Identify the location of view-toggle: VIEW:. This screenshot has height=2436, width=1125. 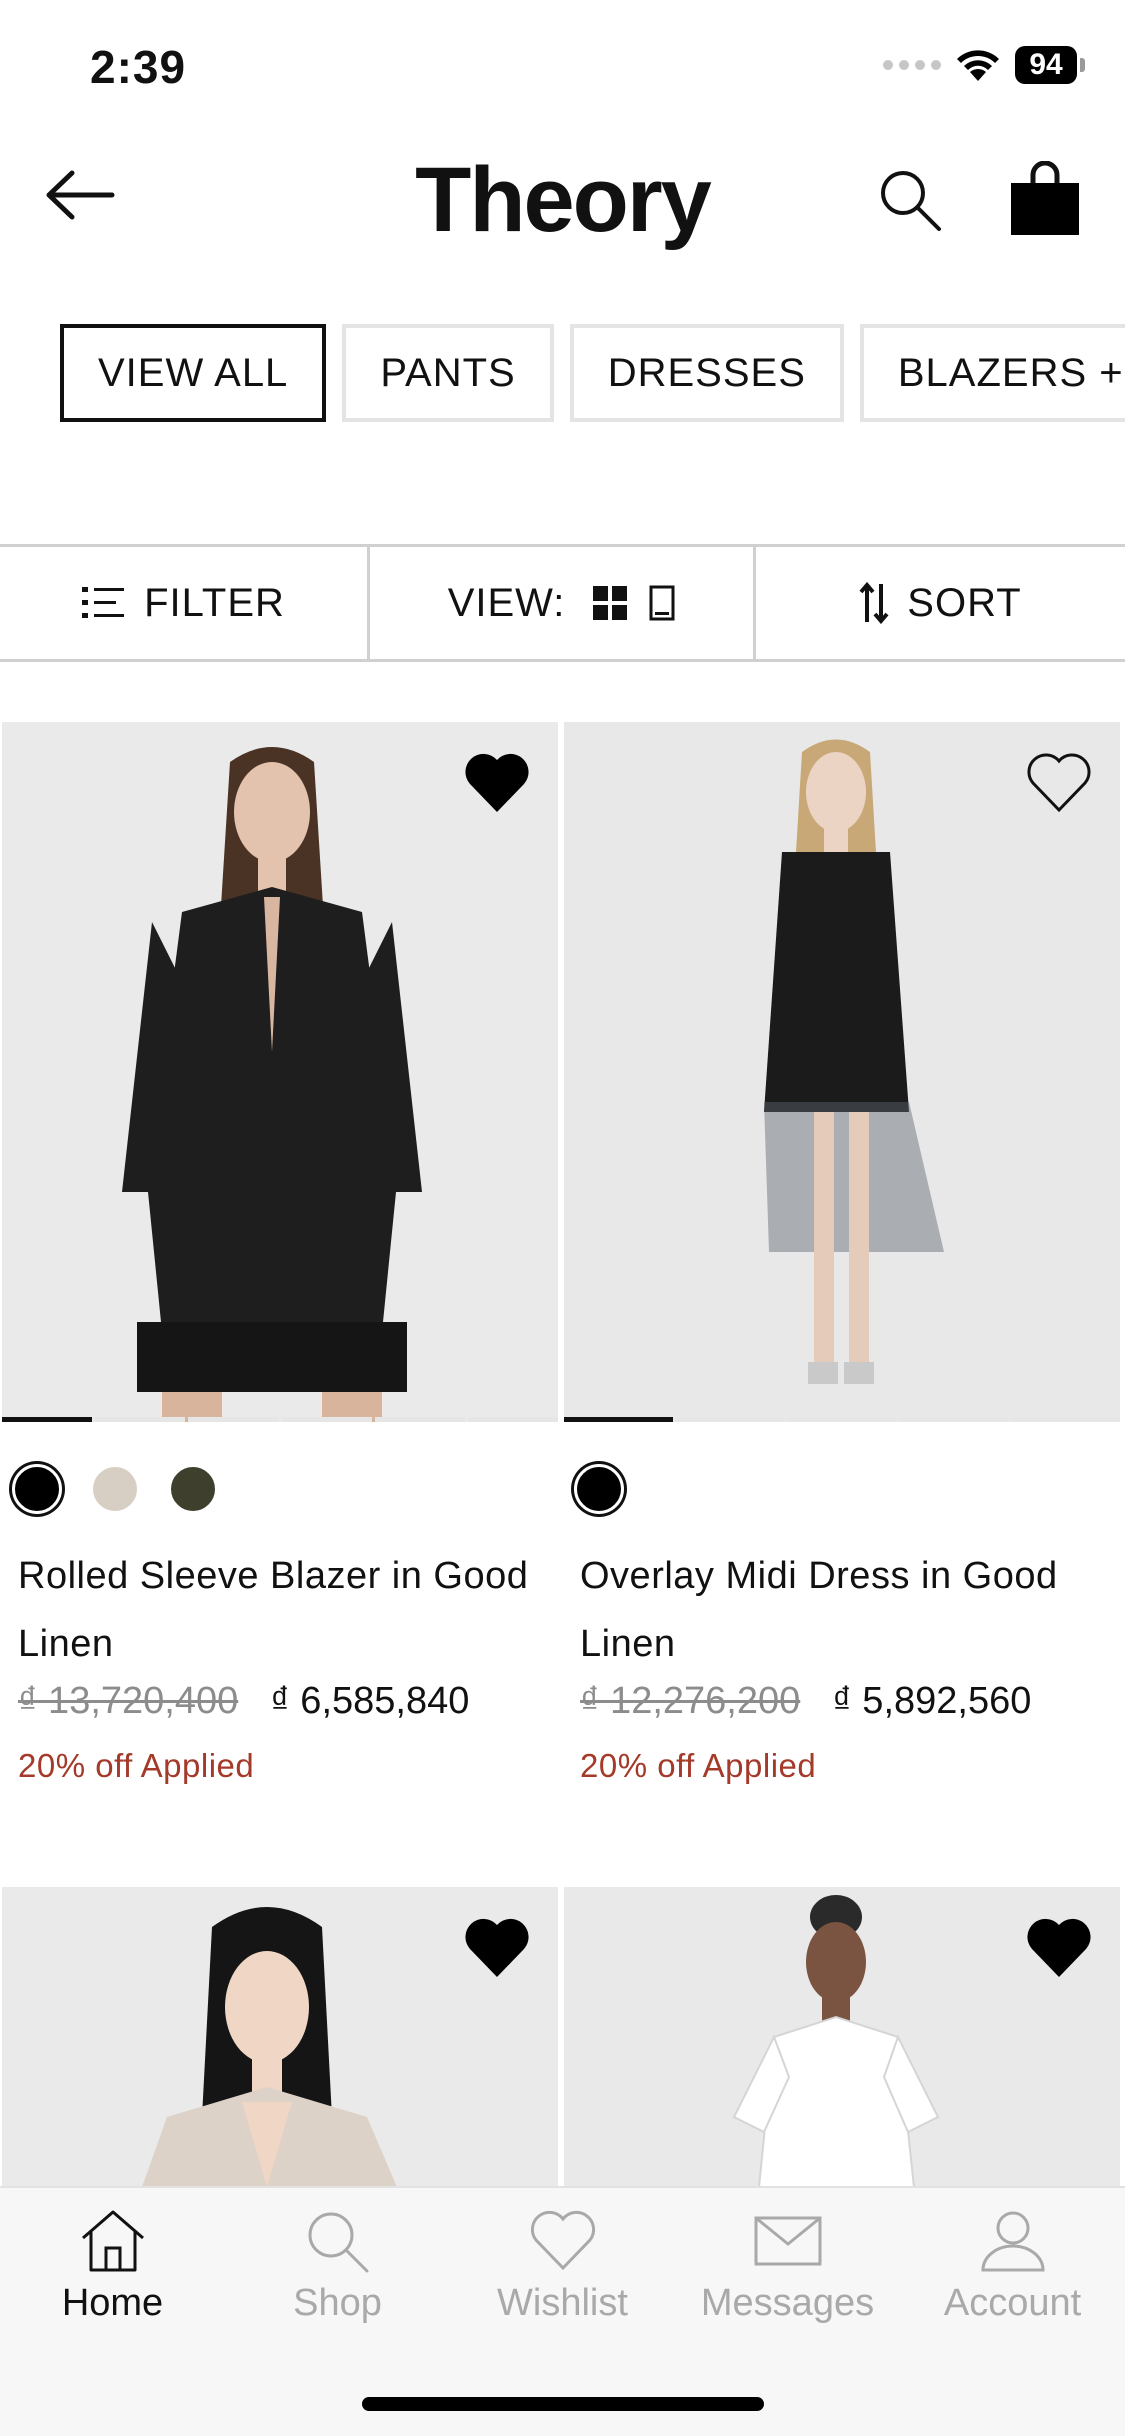
(563, 603).